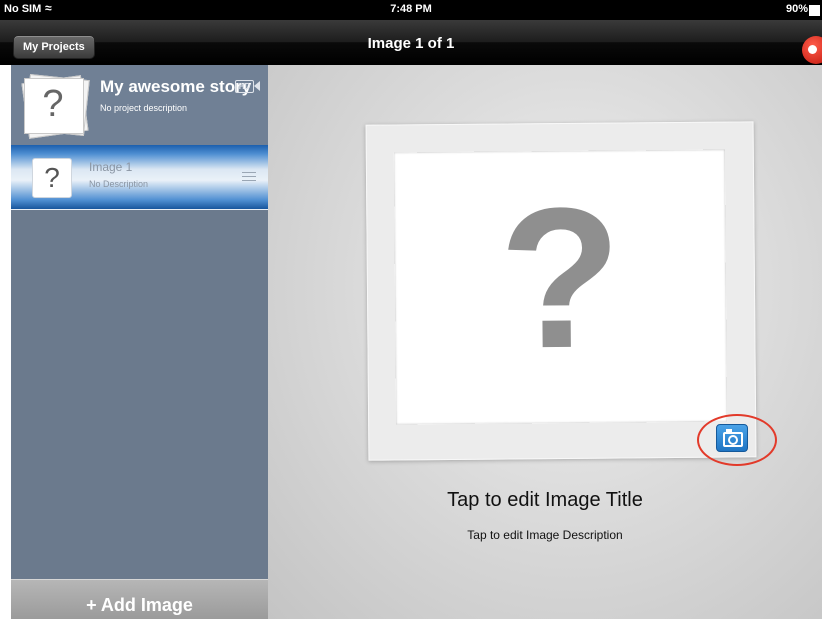  I want to click on image-item-title: Image 1, so click(111, 167).